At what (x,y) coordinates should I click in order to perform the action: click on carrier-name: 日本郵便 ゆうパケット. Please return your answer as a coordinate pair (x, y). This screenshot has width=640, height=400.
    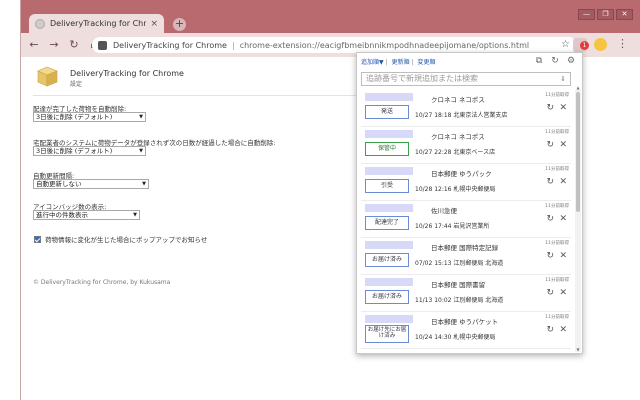
    Looking at the image, I should click on (465, 322).